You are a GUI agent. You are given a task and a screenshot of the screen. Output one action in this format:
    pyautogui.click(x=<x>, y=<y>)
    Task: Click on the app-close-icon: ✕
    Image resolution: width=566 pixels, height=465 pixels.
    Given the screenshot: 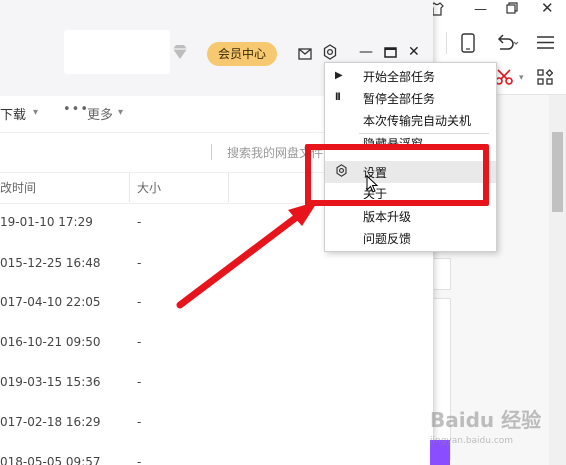 What is the action you would take?
    pyautogui.click(x=414, y=52)
    